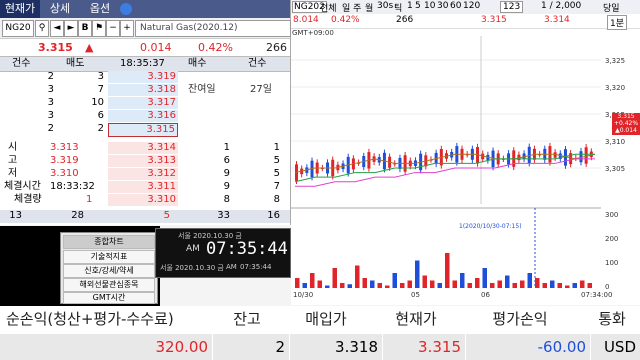 Image resolution: width=640 pixels, height=360 pixels. What do you see at coordinates (22, 186) in the screenshot?
I see `stat-label: 체결시간` at bounding box center [22, 186].